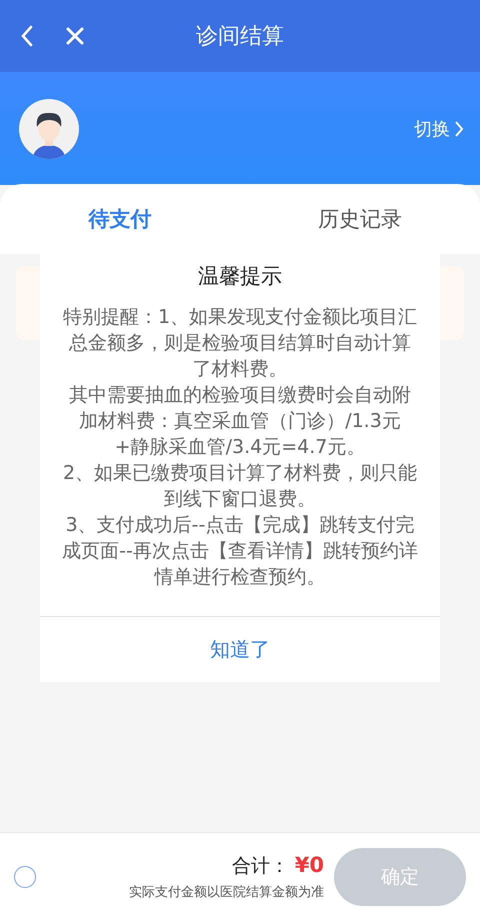  What do you see at coordinates (439, 128) in the screenshot?
I see `switch-button: 切换` at bounding box center [439, 128].